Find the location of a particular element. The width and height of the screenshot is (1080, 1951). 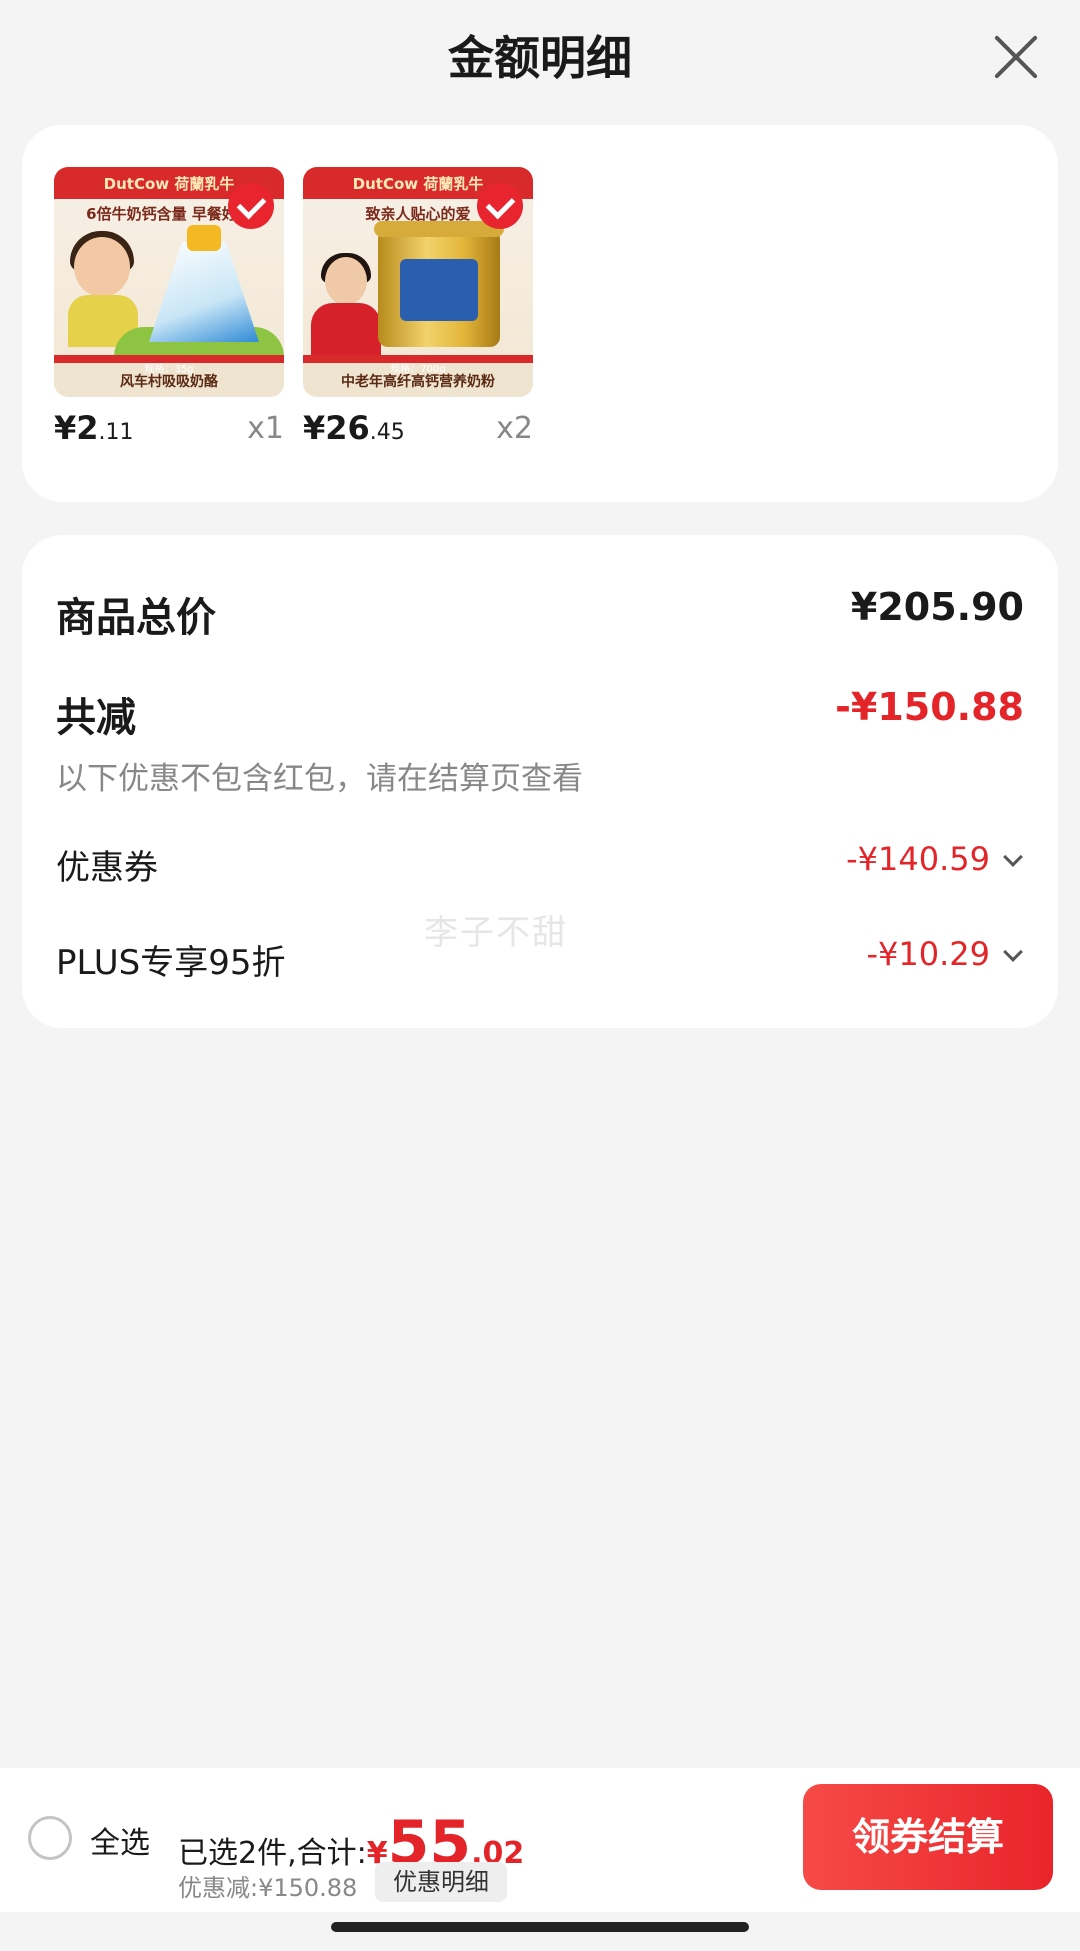

total-price-row: 商品总价 ¥205.90 is located at coordinates (540, 615).